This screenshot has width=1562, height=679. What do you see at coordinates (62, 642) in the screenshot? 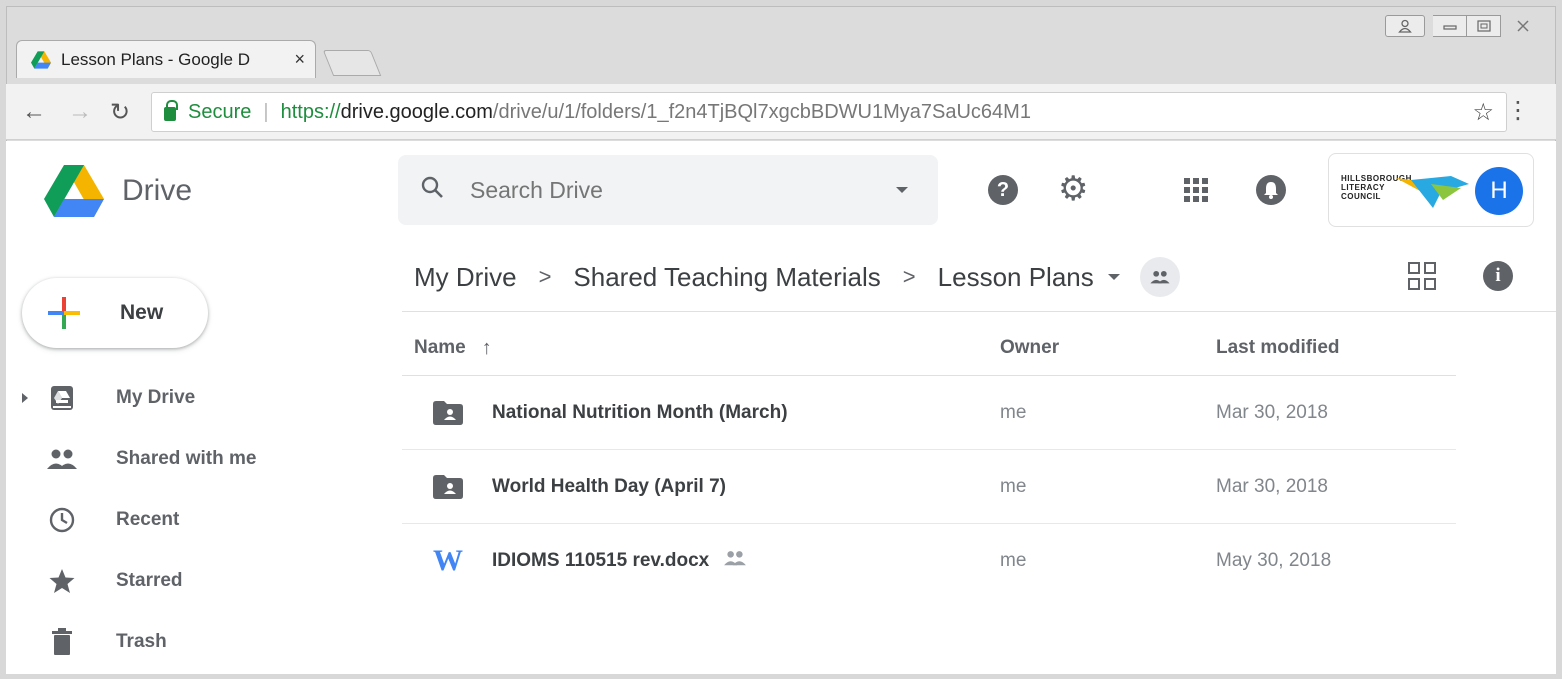
I see `trash-icon` at bounding box center [62, 642].